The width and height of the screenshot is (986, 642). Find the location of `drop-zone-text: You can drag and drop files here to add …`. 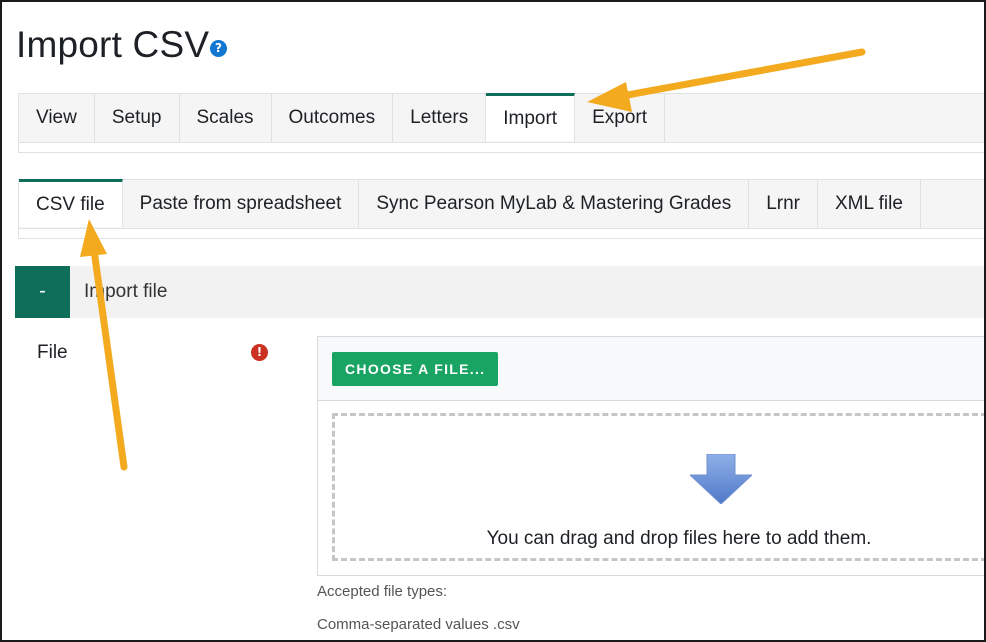

drop-zone-text: You can drag and drop files here to add … is located at coordinates (679, 538).